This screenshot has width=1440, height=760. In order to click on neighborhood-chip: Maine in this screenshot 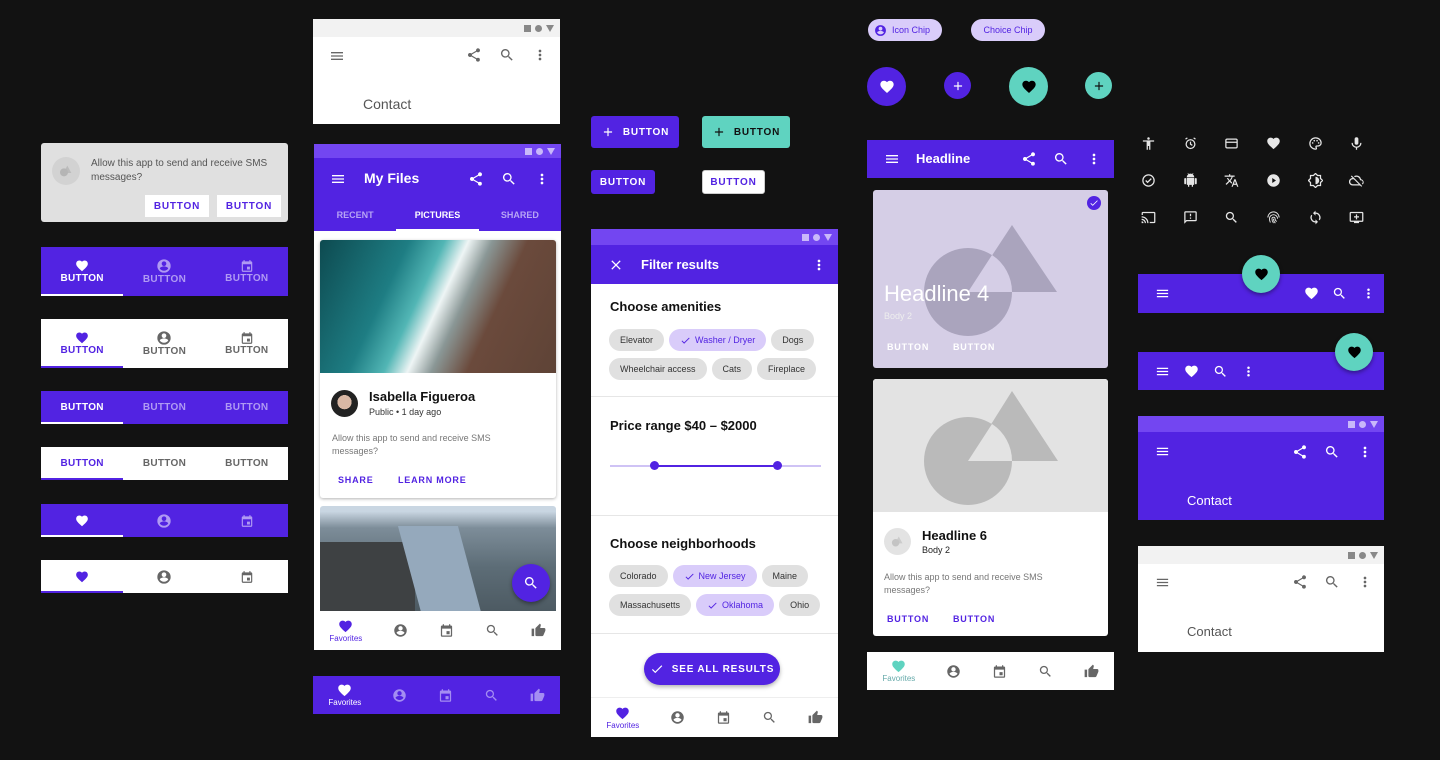, I will do `click(785, 576)`.